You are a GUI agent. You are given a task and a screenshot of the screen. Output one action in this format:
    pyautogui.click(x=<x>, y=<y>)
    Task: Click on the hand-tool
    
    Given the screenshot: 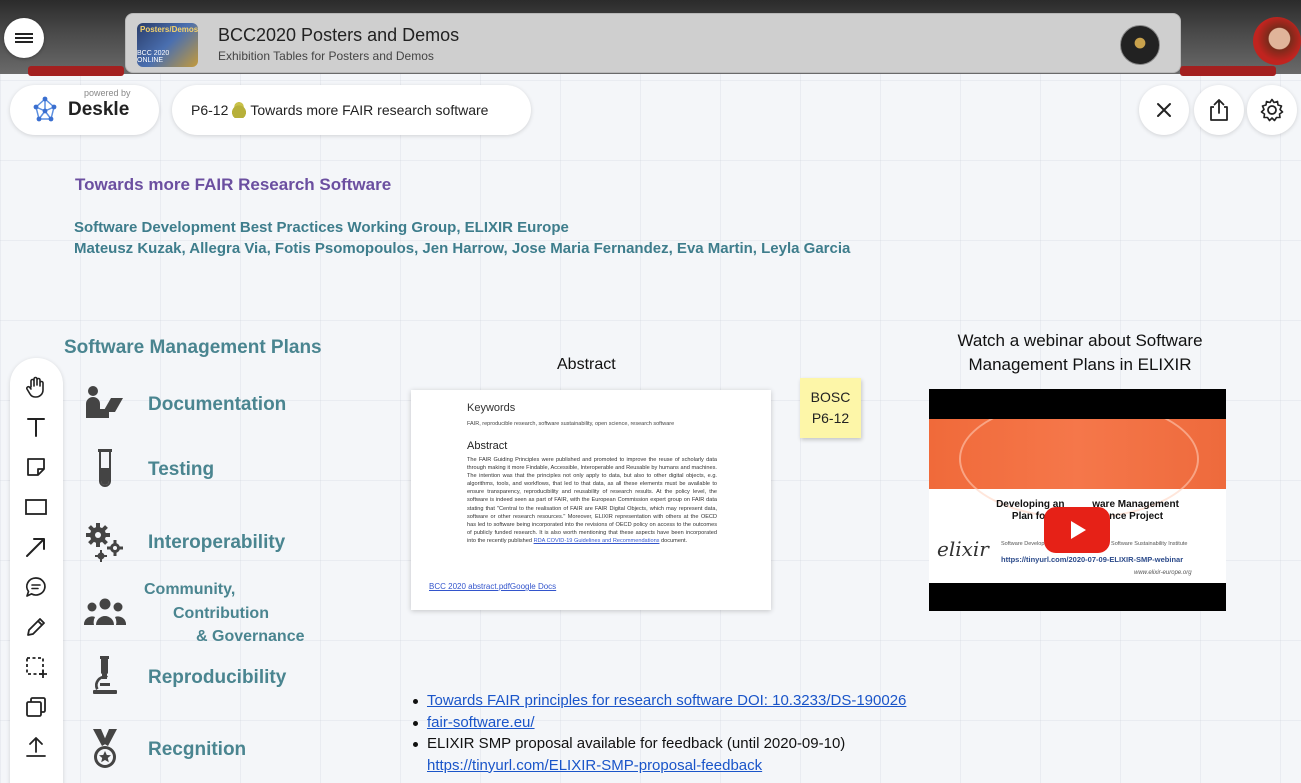 What is the action you would take?
    pyautogui.click(x=36, y=387)
    